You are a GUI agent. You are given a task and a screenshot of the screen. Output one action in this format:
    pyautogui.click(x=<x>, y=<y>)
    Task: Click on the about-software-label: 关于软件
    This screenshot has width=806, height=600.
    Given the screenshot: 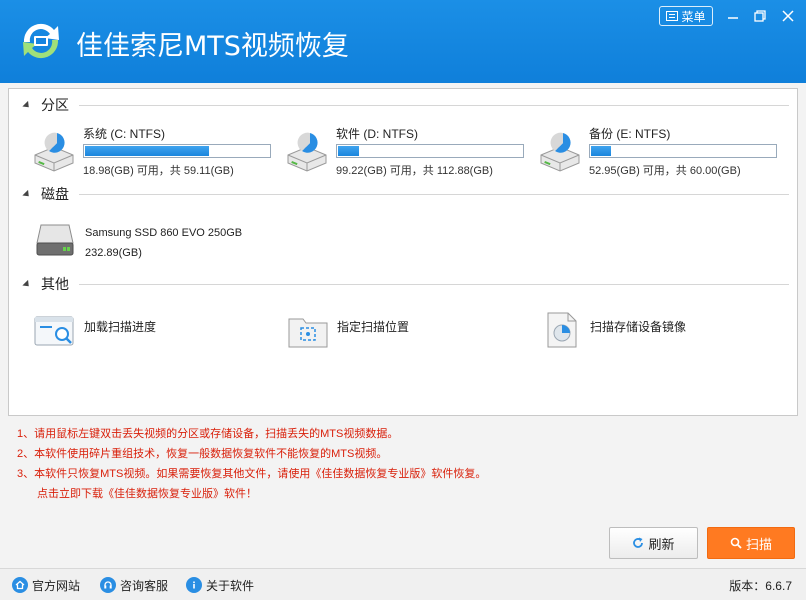 What is the action you would take?
    pyautogui.click(x=230, y=585)
    